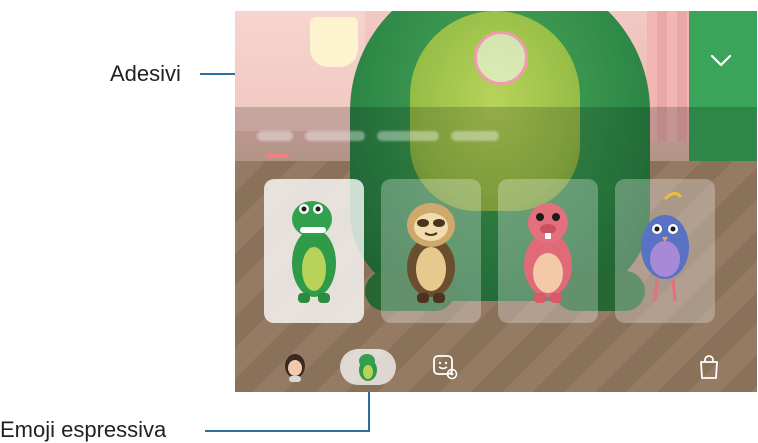  I want to click on mole-emoji-icon, so click(548, 253).